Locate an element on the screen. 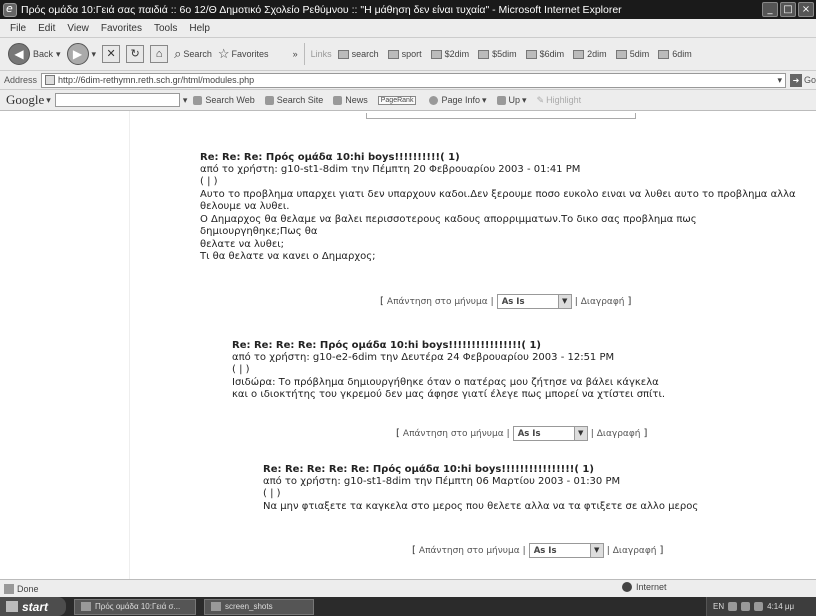 This screenshot has height=616, width=816. up-folder-icon is located at coordinates (501, 100).